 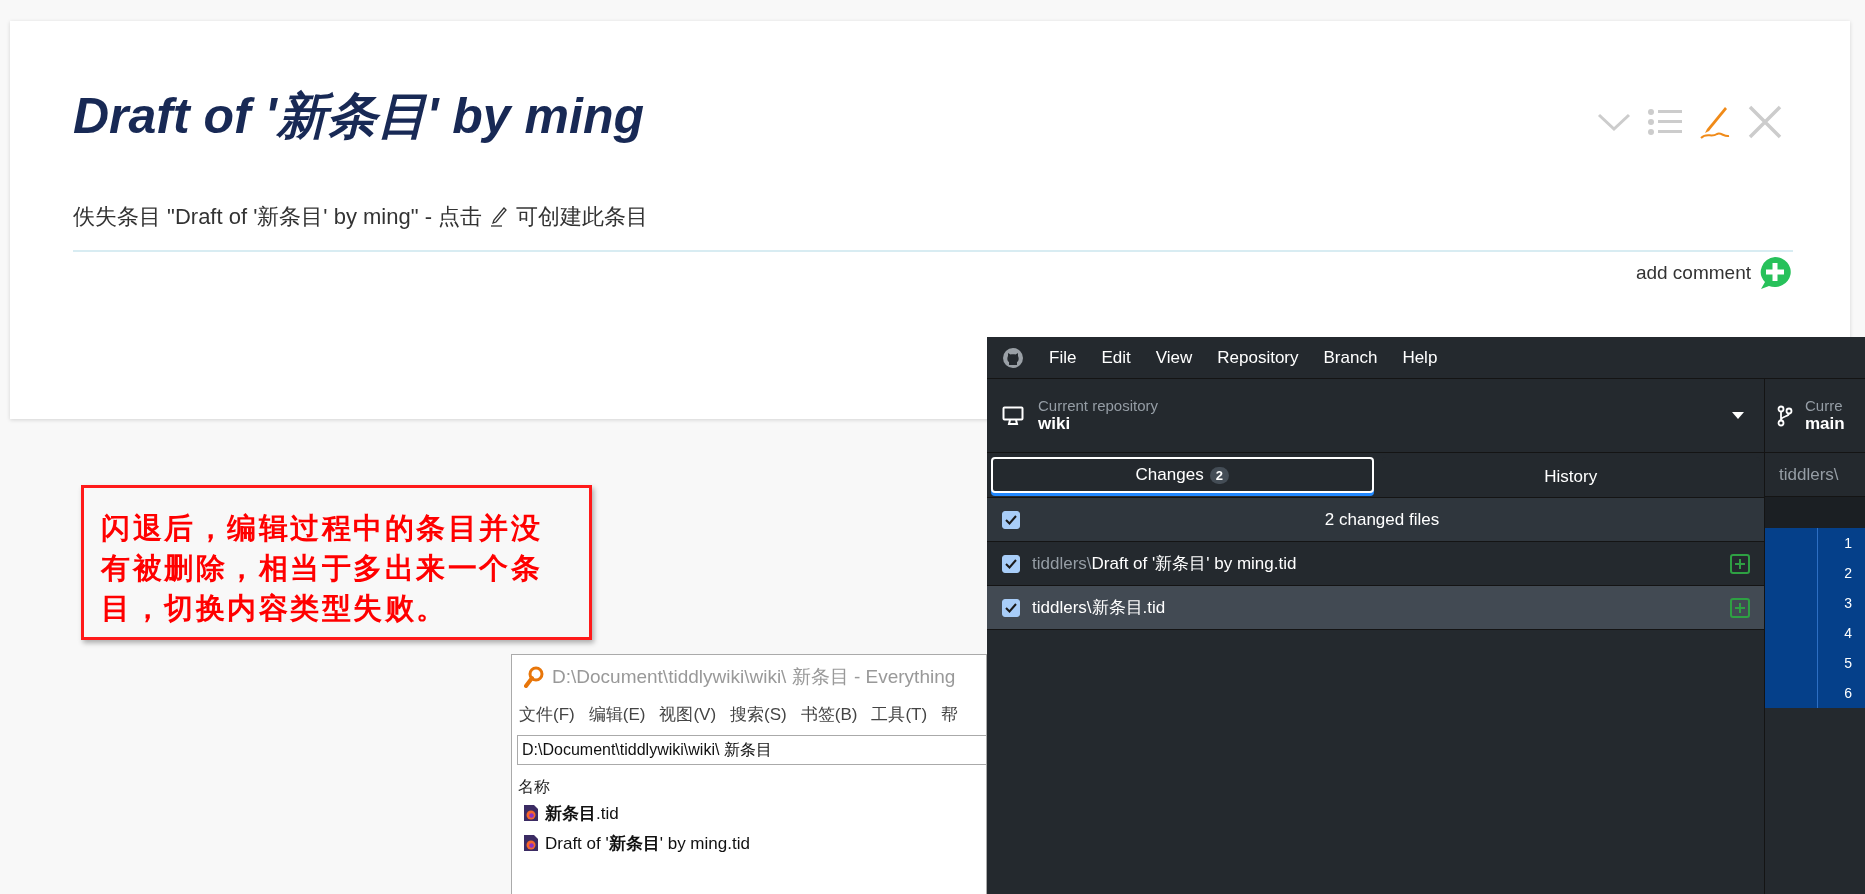 I want to click on menu-item: Repository, so click(x=1258, y=357).